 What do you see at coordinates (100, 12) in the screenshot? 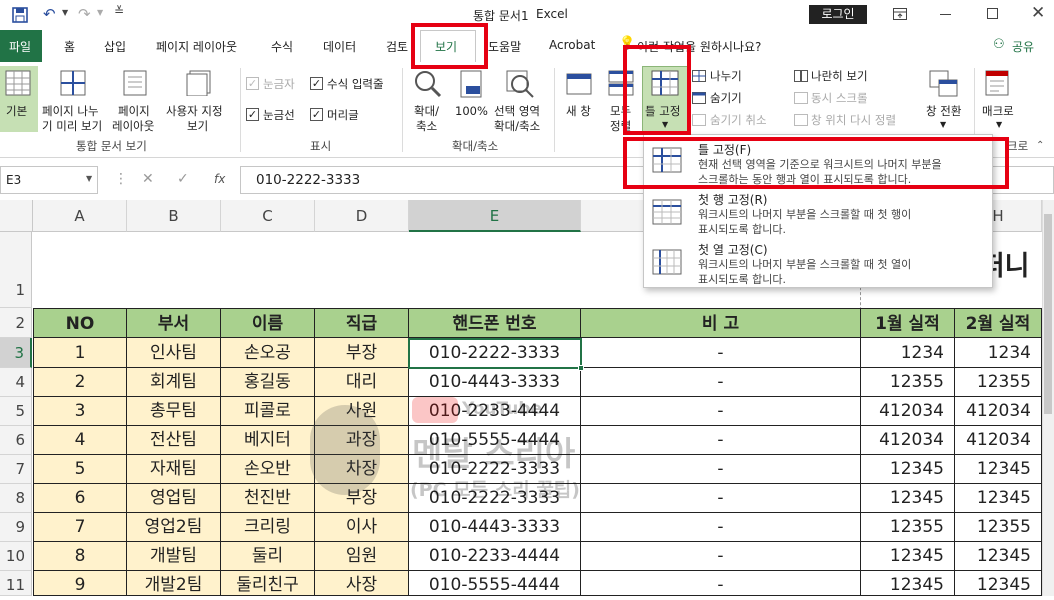
I see `redo-dropdown-icon: ▼` at bounding box center [100, 12].